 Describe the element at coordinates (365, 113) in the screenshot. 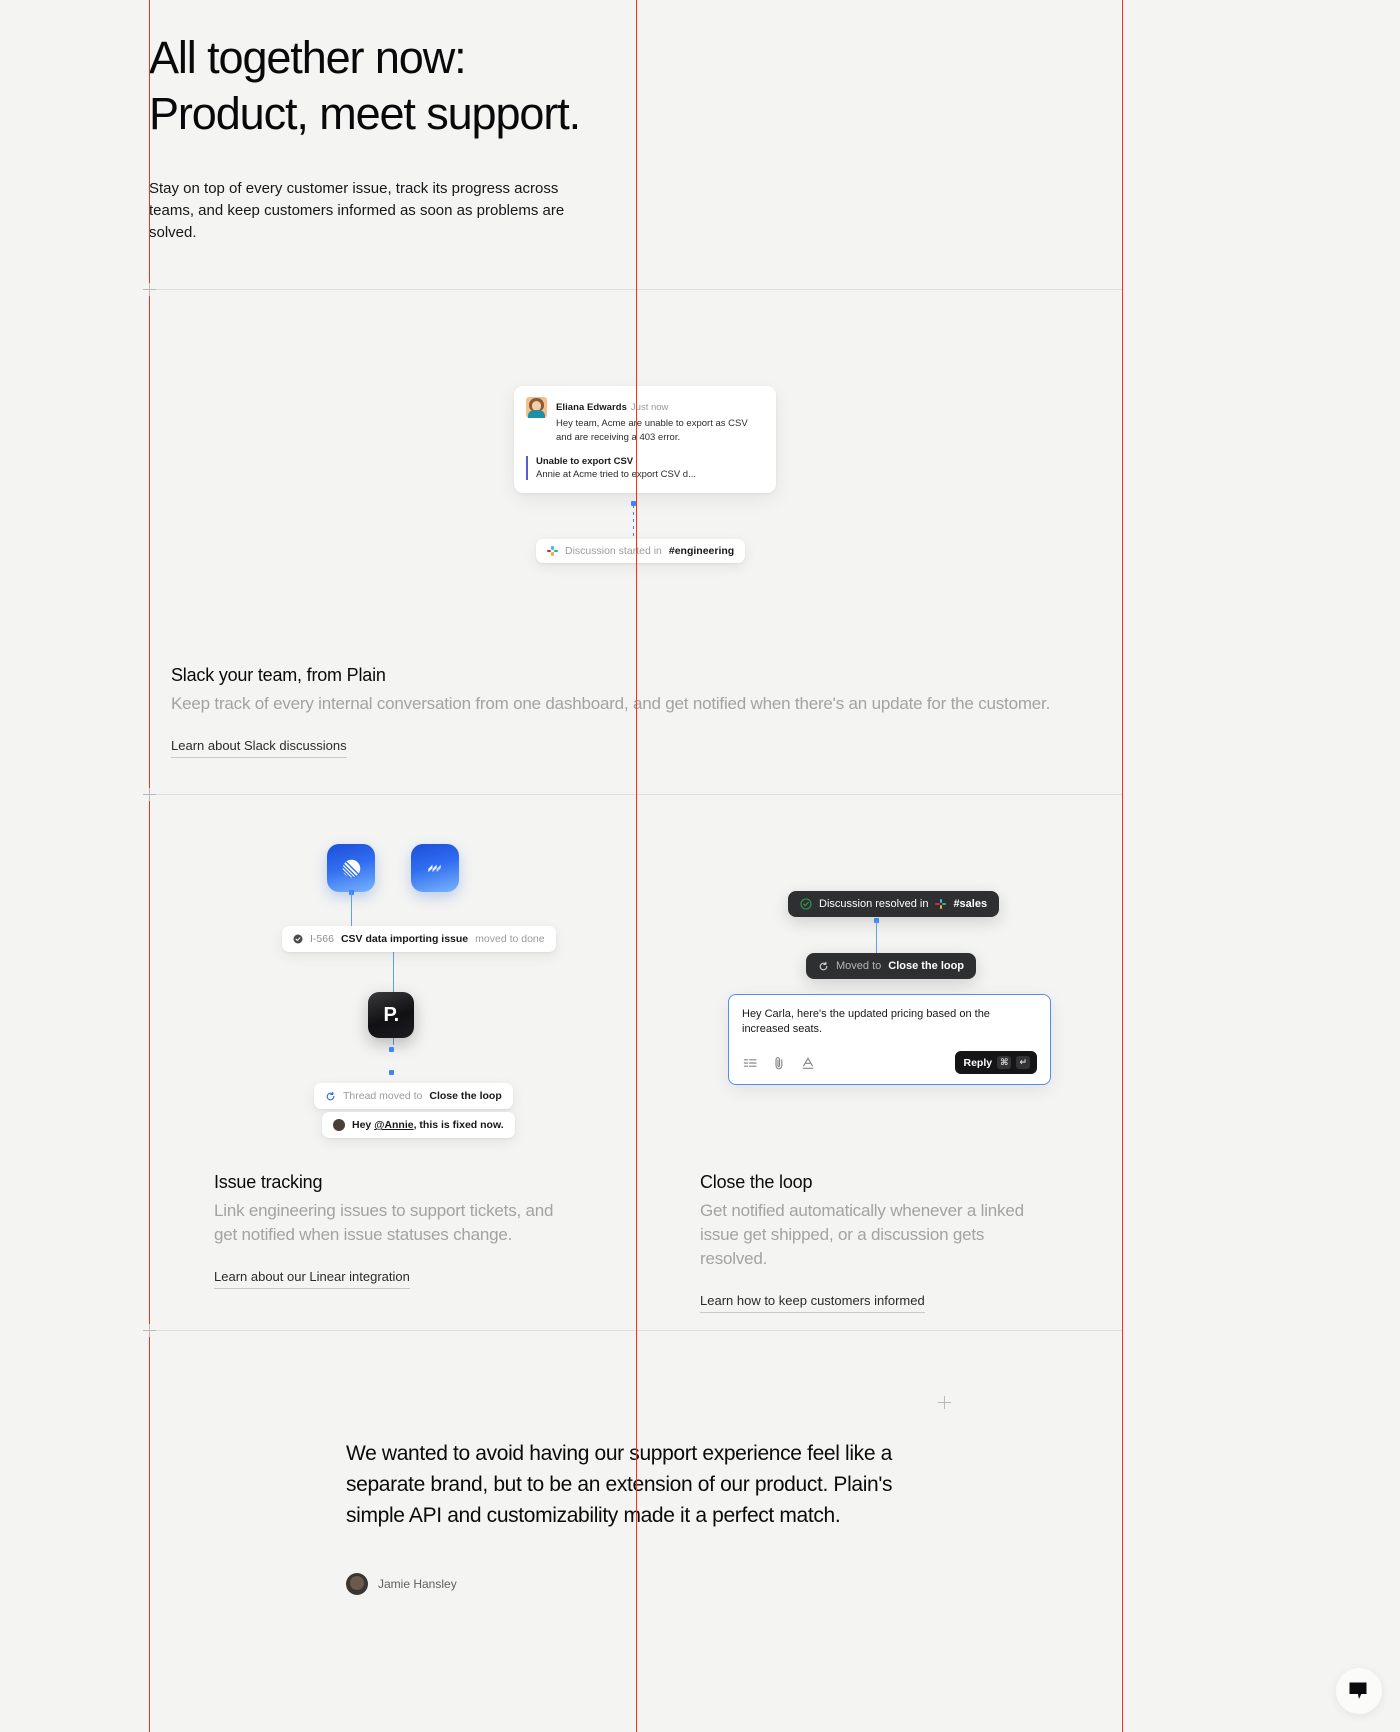

I see `page-title-line-2: Product, meet support.` at that location.